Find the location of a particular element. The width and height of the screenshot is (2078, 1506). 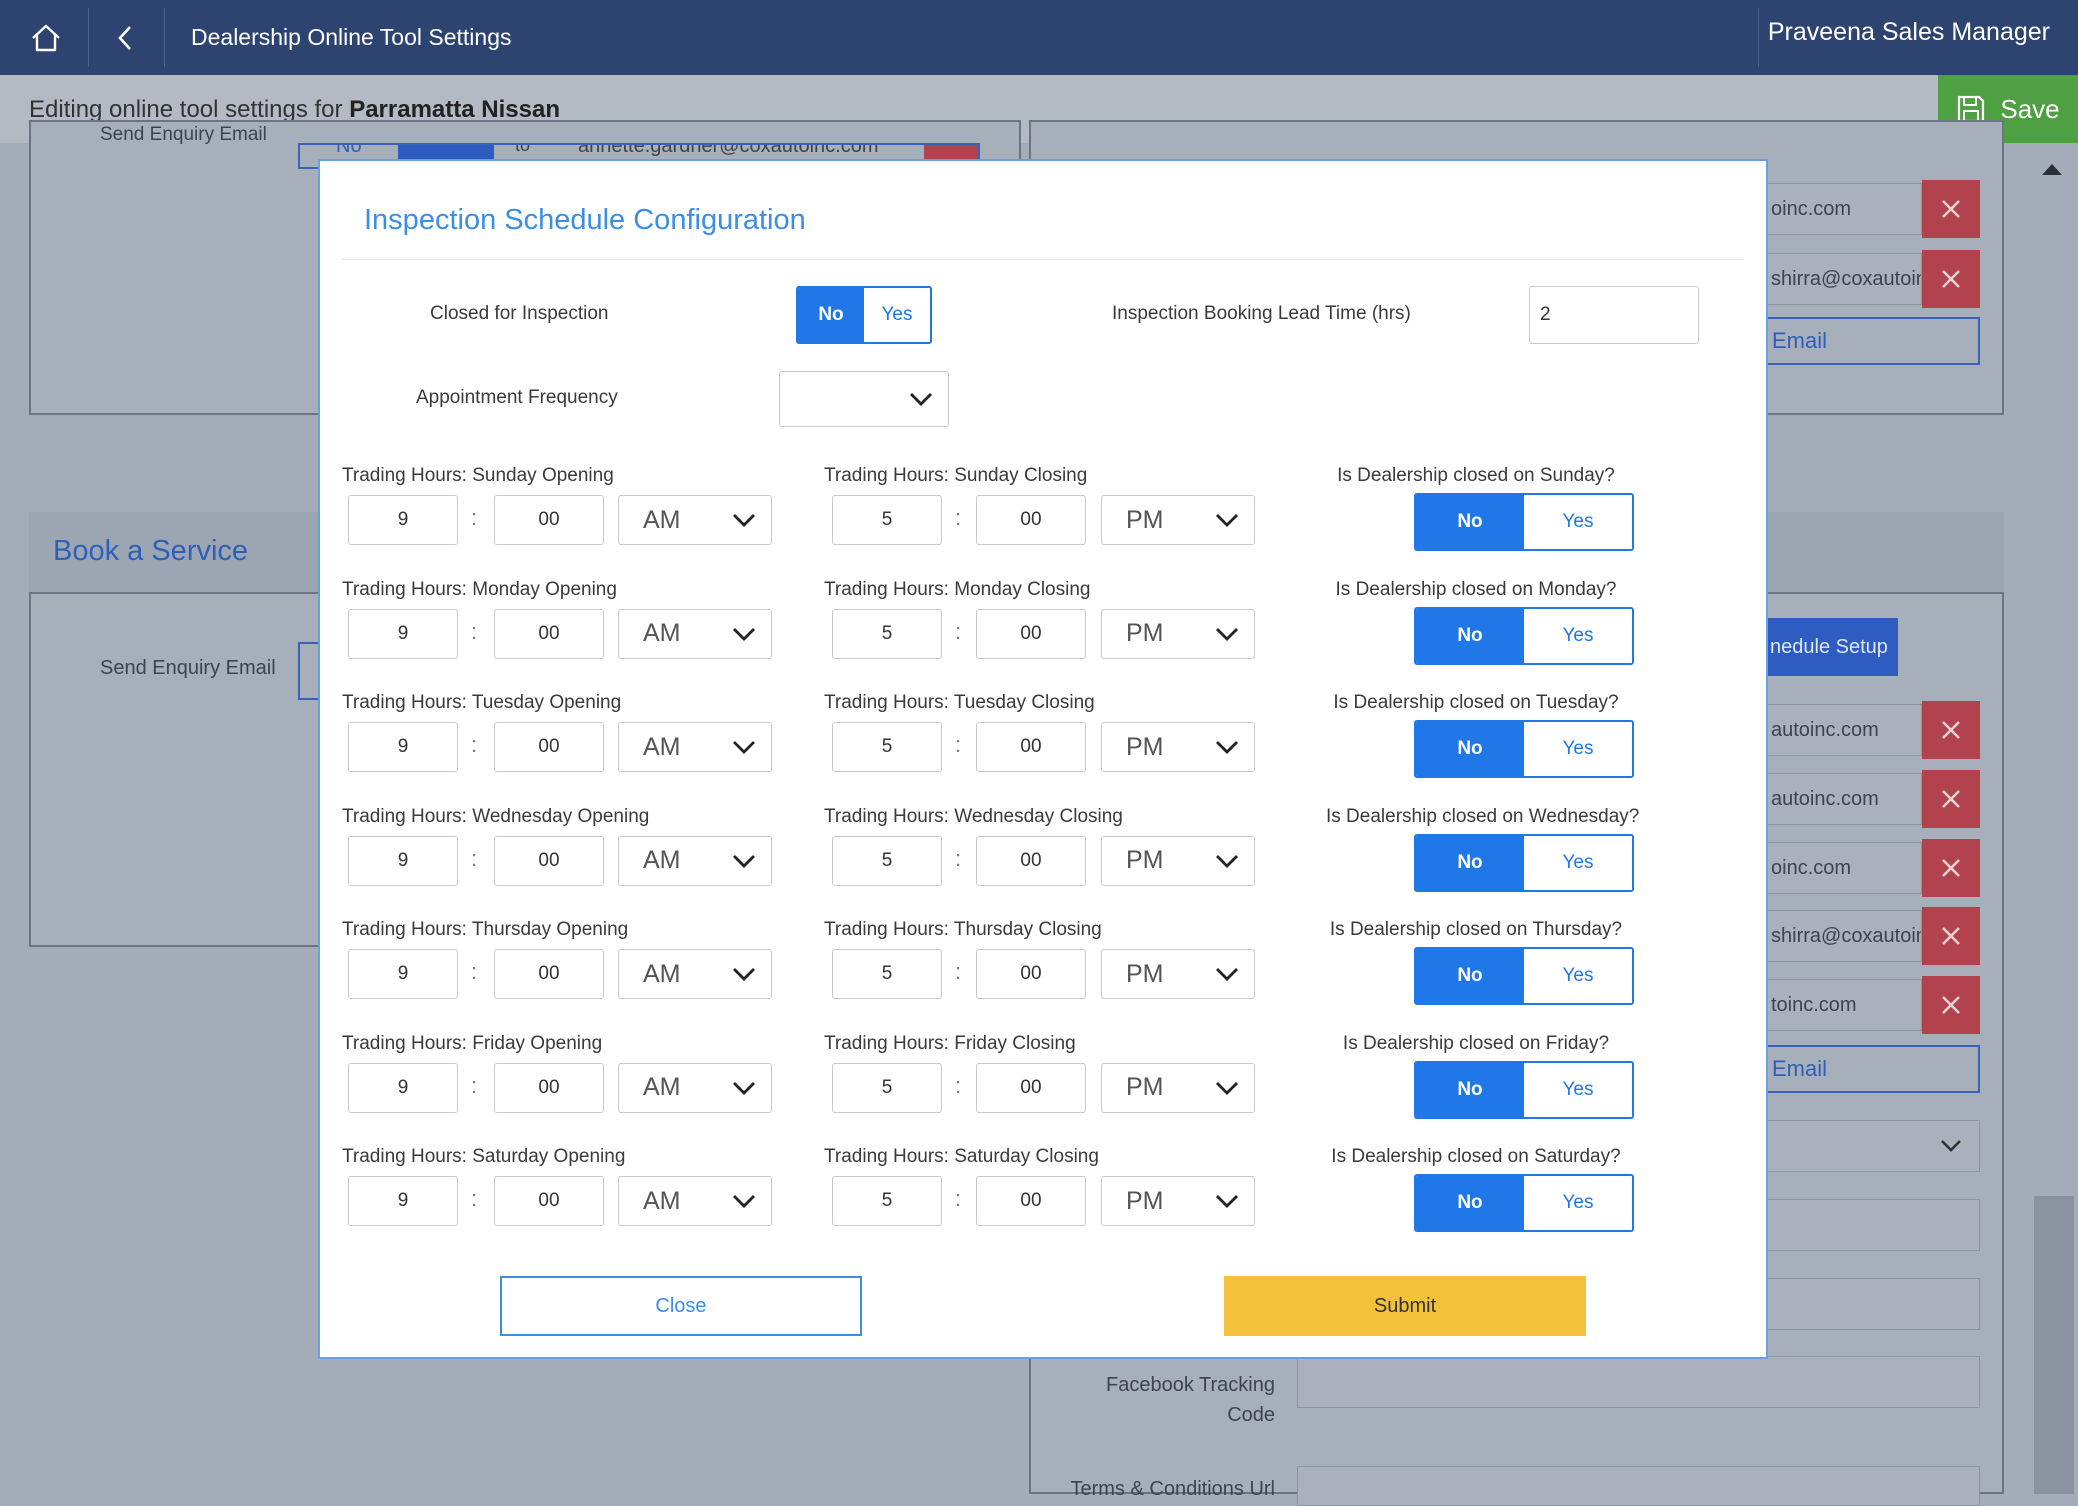

closing-label: Trading Hours: Sunday Closing is located at coordinates (956, 475).